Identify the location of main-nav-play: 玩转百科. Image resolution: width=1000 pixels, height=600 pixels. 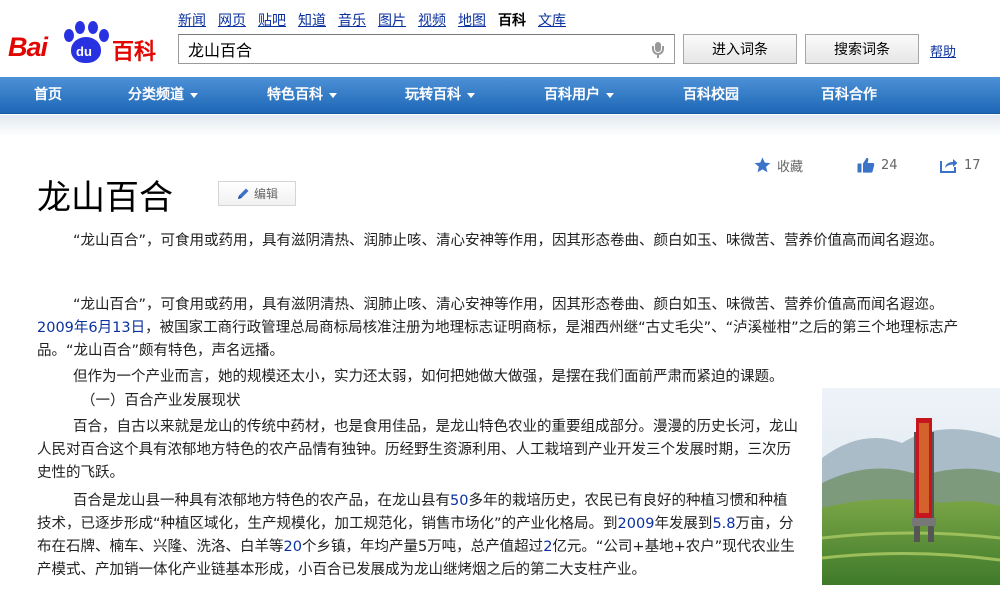
(440, 95).